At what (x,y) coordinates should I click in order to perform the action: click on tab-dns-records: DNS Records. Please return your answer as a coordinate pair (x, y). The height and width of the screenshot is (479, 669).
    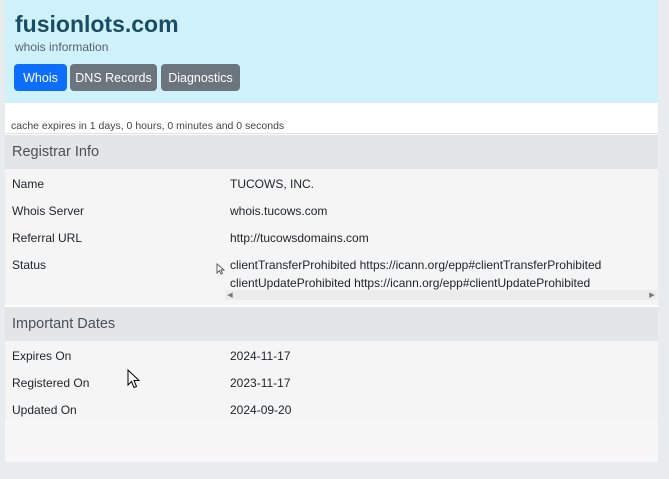
    Looking at the image, I should click on (113, 77).